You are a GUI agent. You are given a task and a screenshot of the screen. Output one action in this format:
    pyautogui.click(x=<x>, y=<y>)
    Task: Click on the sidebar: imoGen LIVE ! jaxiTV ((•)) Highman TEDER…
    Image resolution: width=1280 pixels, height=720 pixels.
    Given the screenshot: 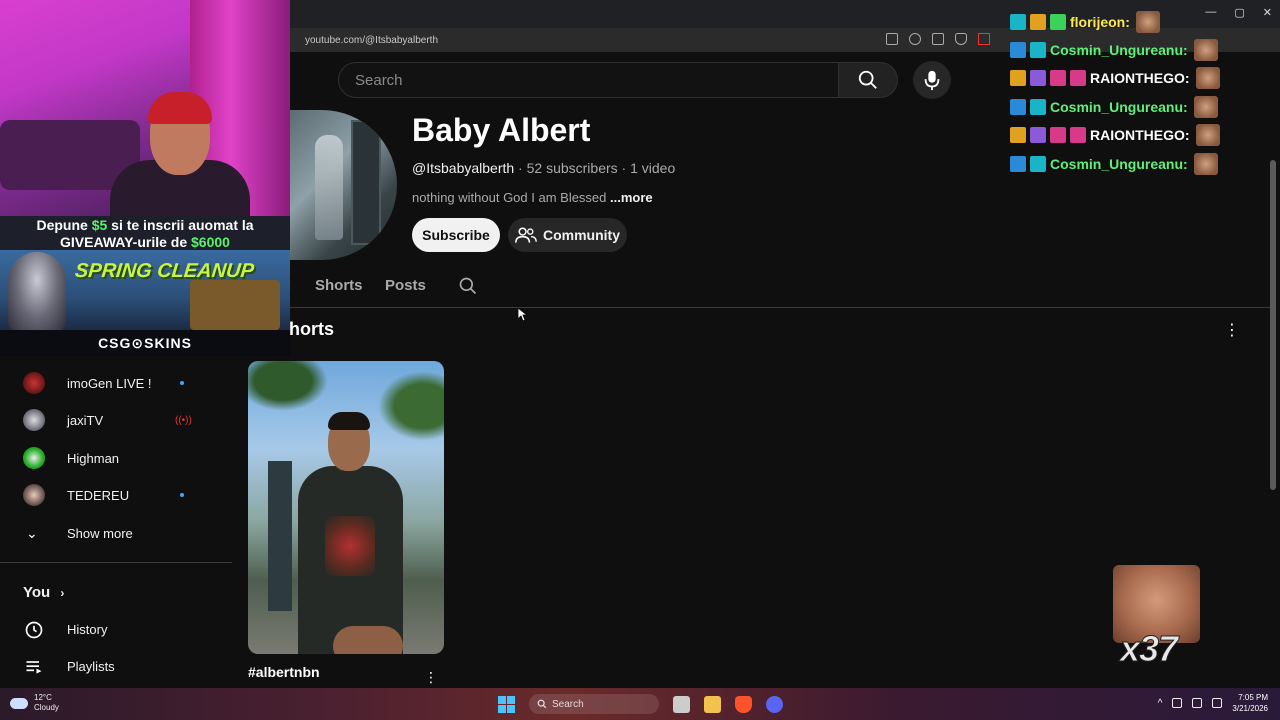 What is the action you would take?
    pyautogui.click(x=120, y=522)
    